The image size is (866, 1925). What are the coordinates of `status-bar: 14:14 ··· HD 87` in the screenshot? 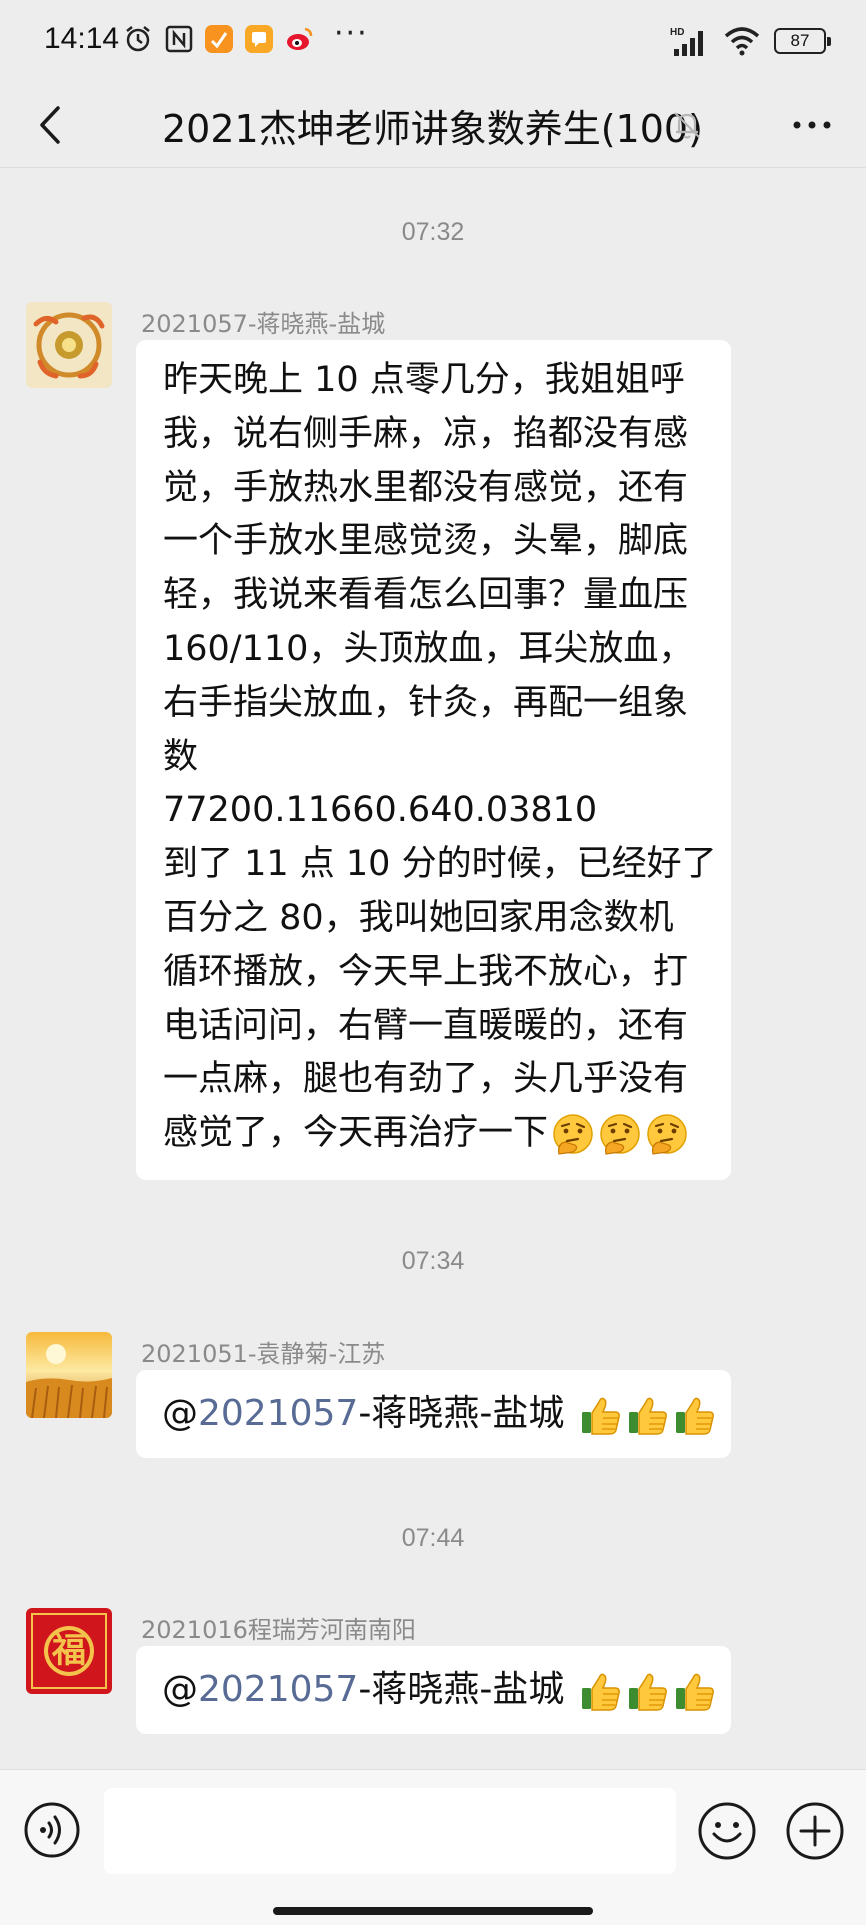 It's located at (433, 41).